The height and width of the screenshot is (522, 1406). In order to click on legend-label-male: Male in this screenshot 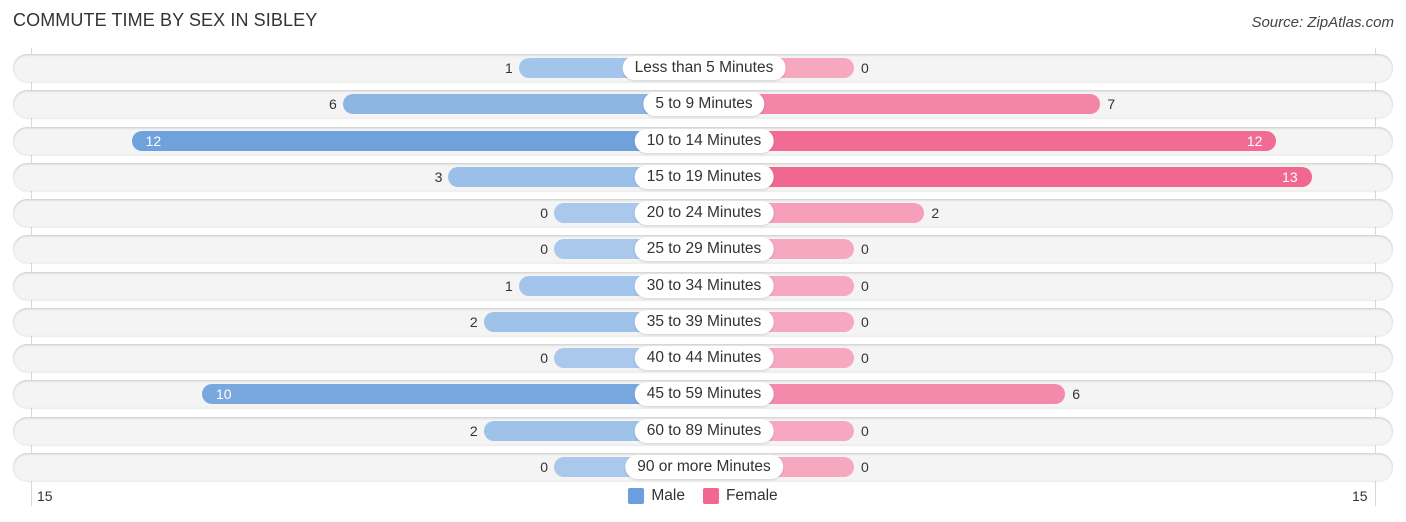, I will do `click(668, 495)`.